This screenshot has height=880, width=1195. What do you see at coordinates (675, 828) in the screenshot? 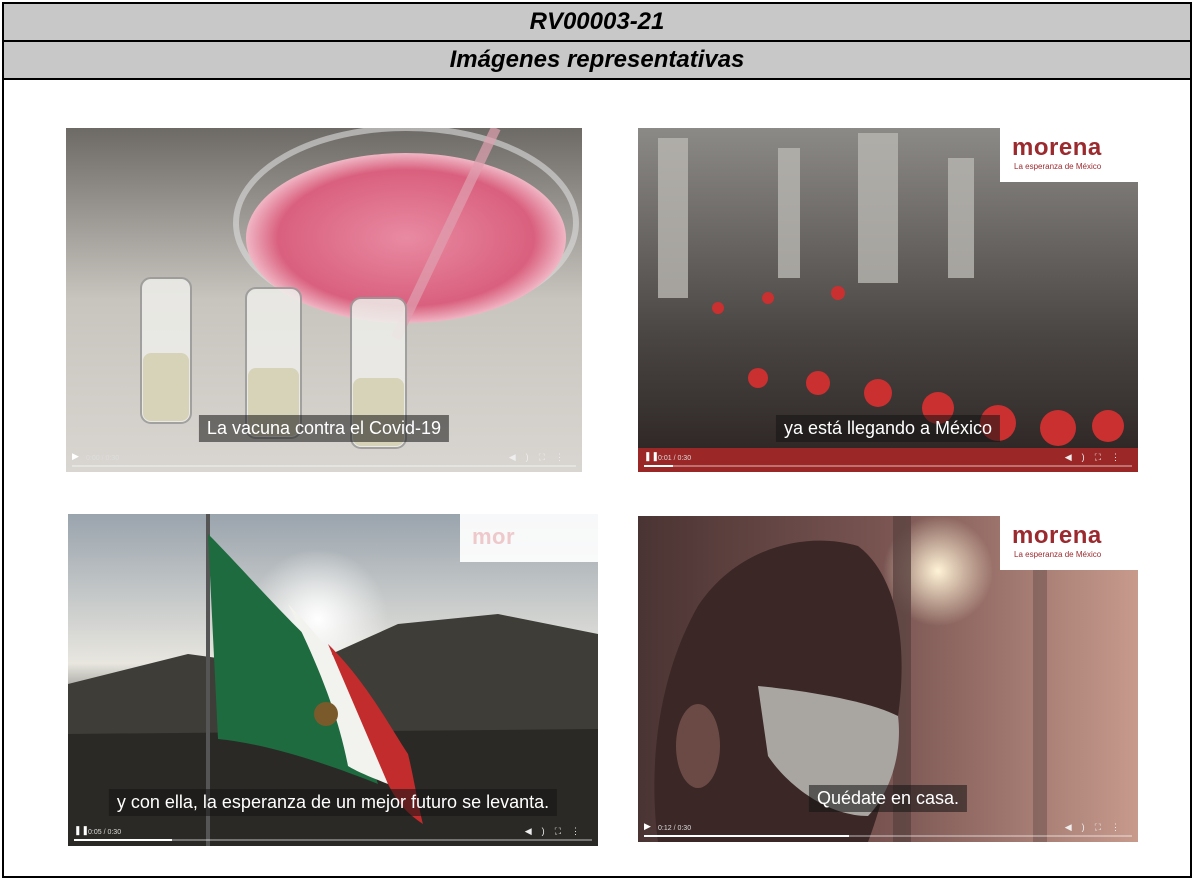
I see `time-readout: 0:12 / 0:30` at bounding box center [675, 828].